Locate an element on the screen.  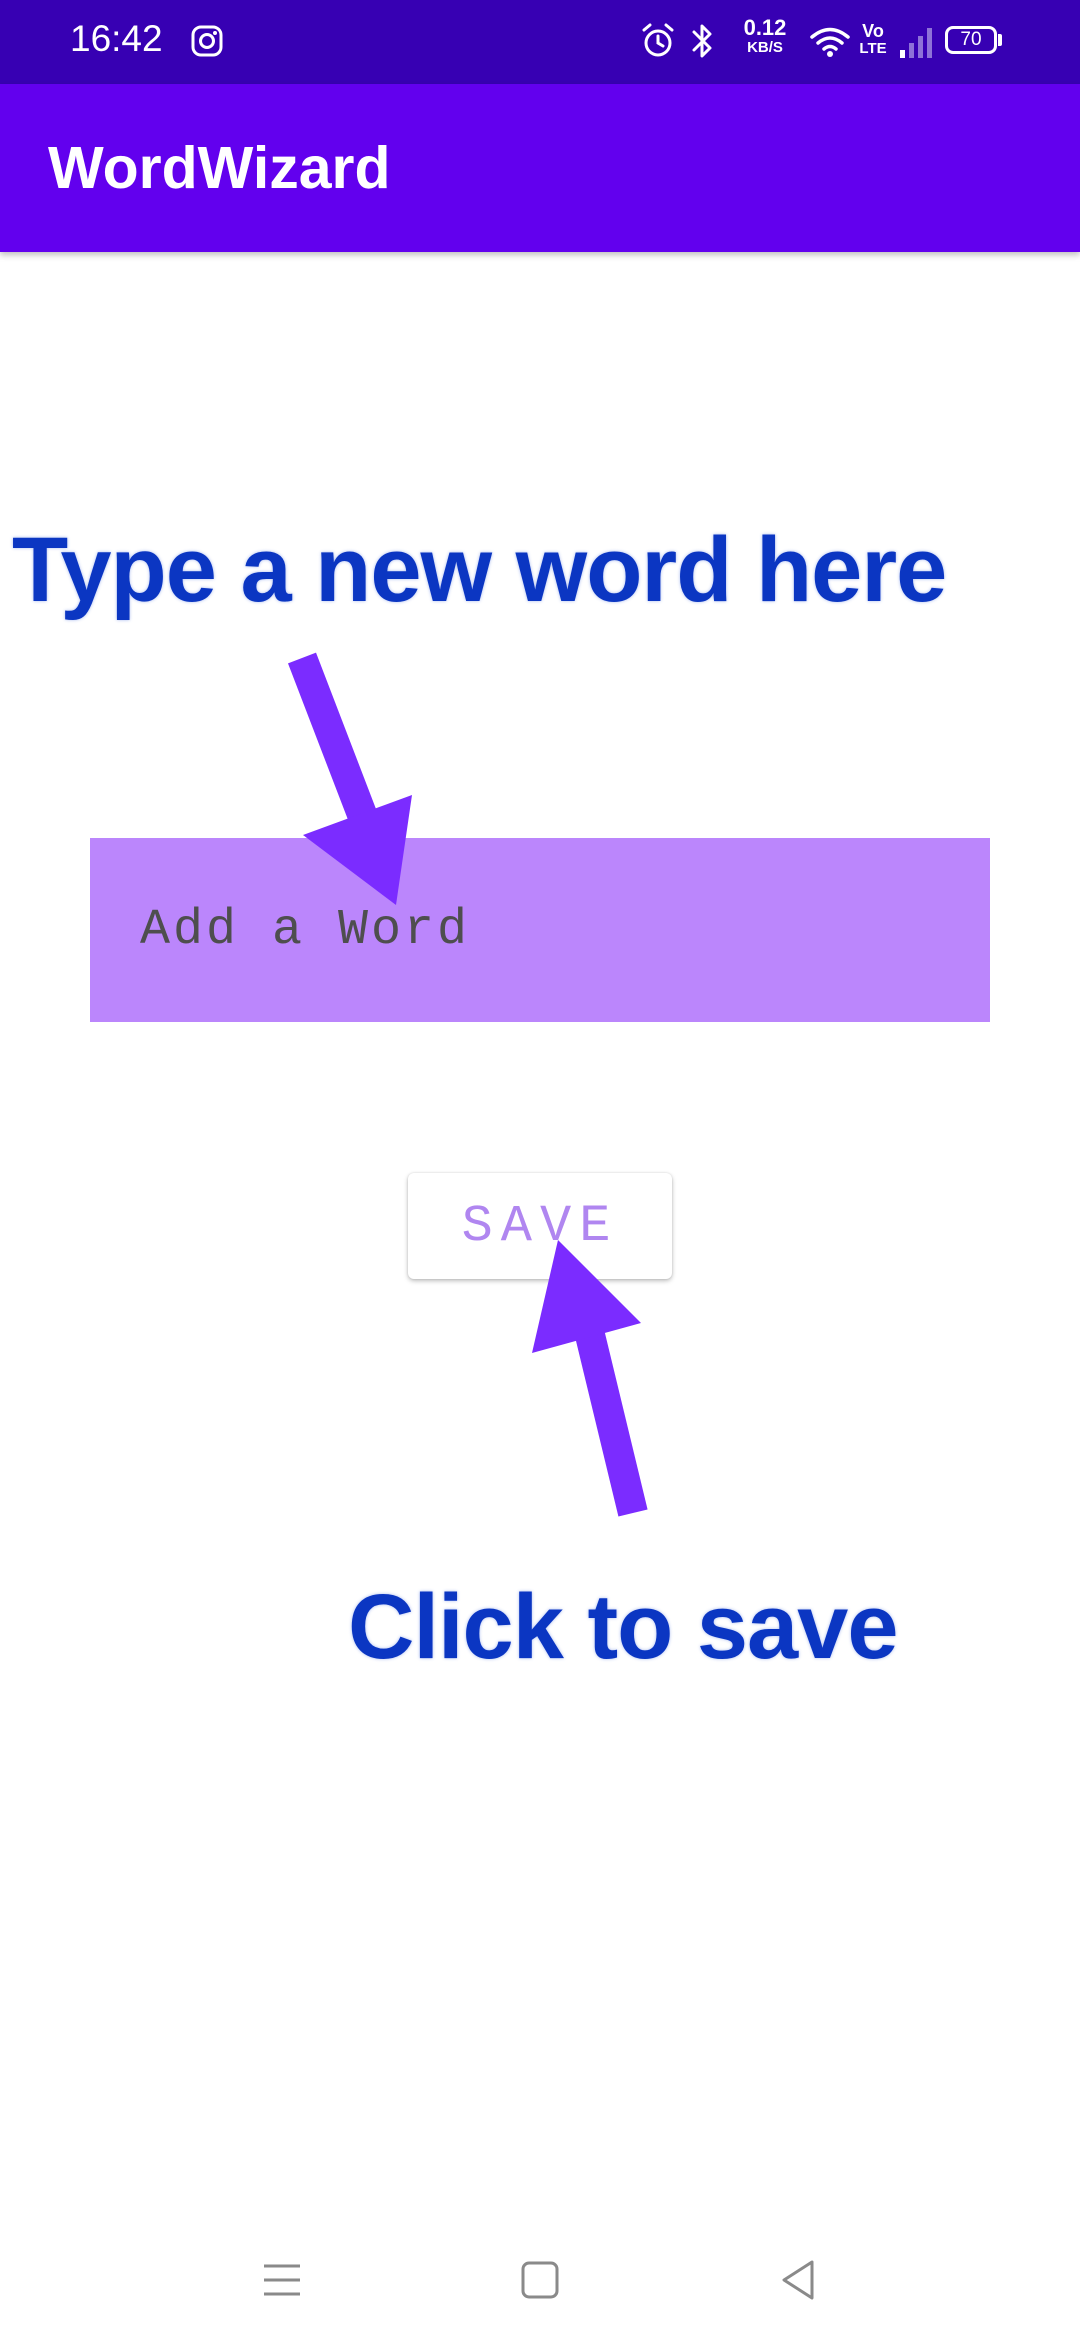
save-button: SAVE is located at coordinates (540, 1226).